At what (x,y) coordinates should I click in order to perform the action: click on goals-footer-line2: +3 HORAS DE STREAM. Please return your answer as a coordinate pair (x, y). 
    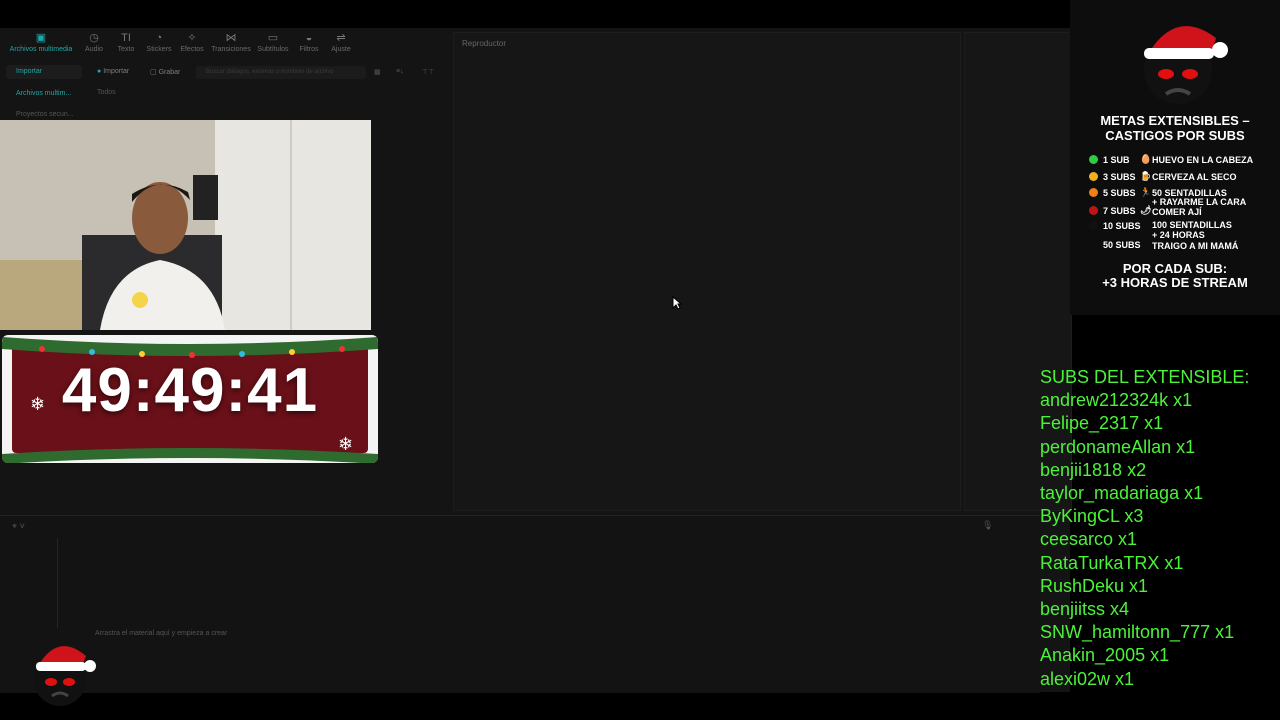
    Looking at the image, I should click on (1175, 282).